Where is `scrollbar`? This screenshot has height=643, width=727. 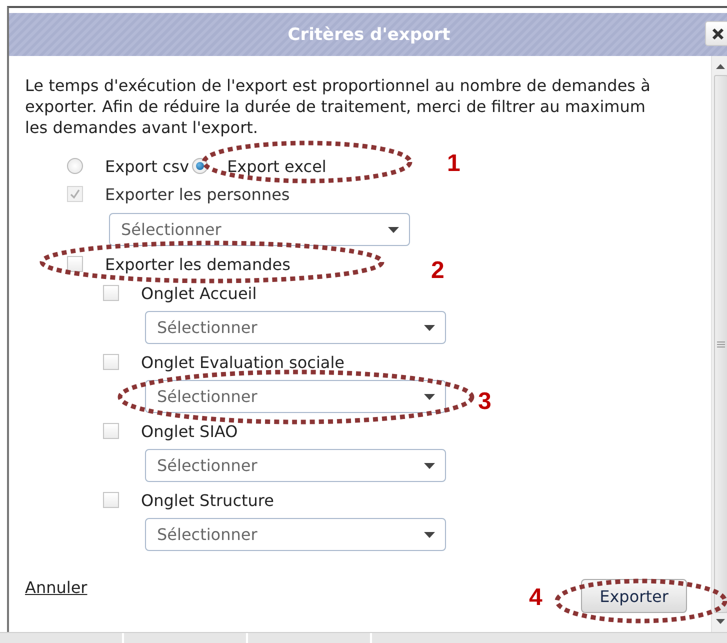 scrollbar is located at coordinates (719, 344).